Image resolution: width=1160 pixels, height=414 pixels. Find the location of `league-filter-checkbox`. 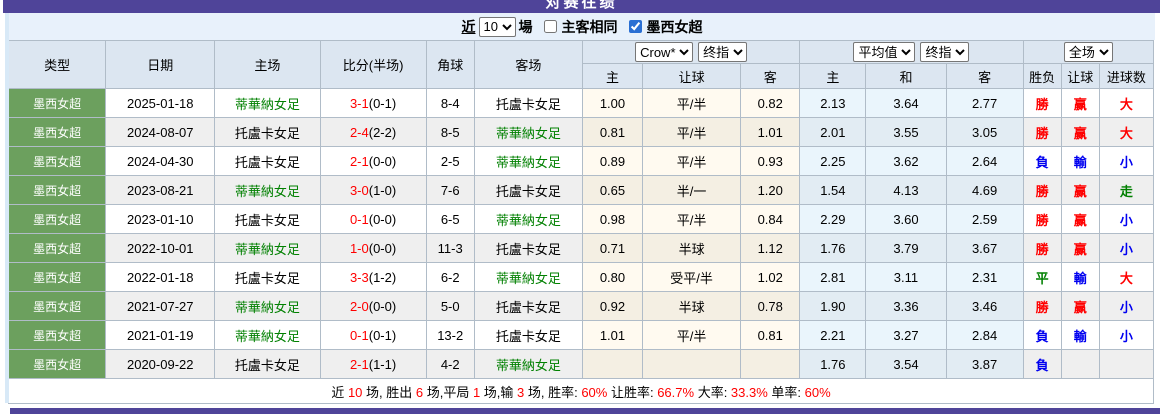

league-filter-checkbox is located at coordinates (635, 26).